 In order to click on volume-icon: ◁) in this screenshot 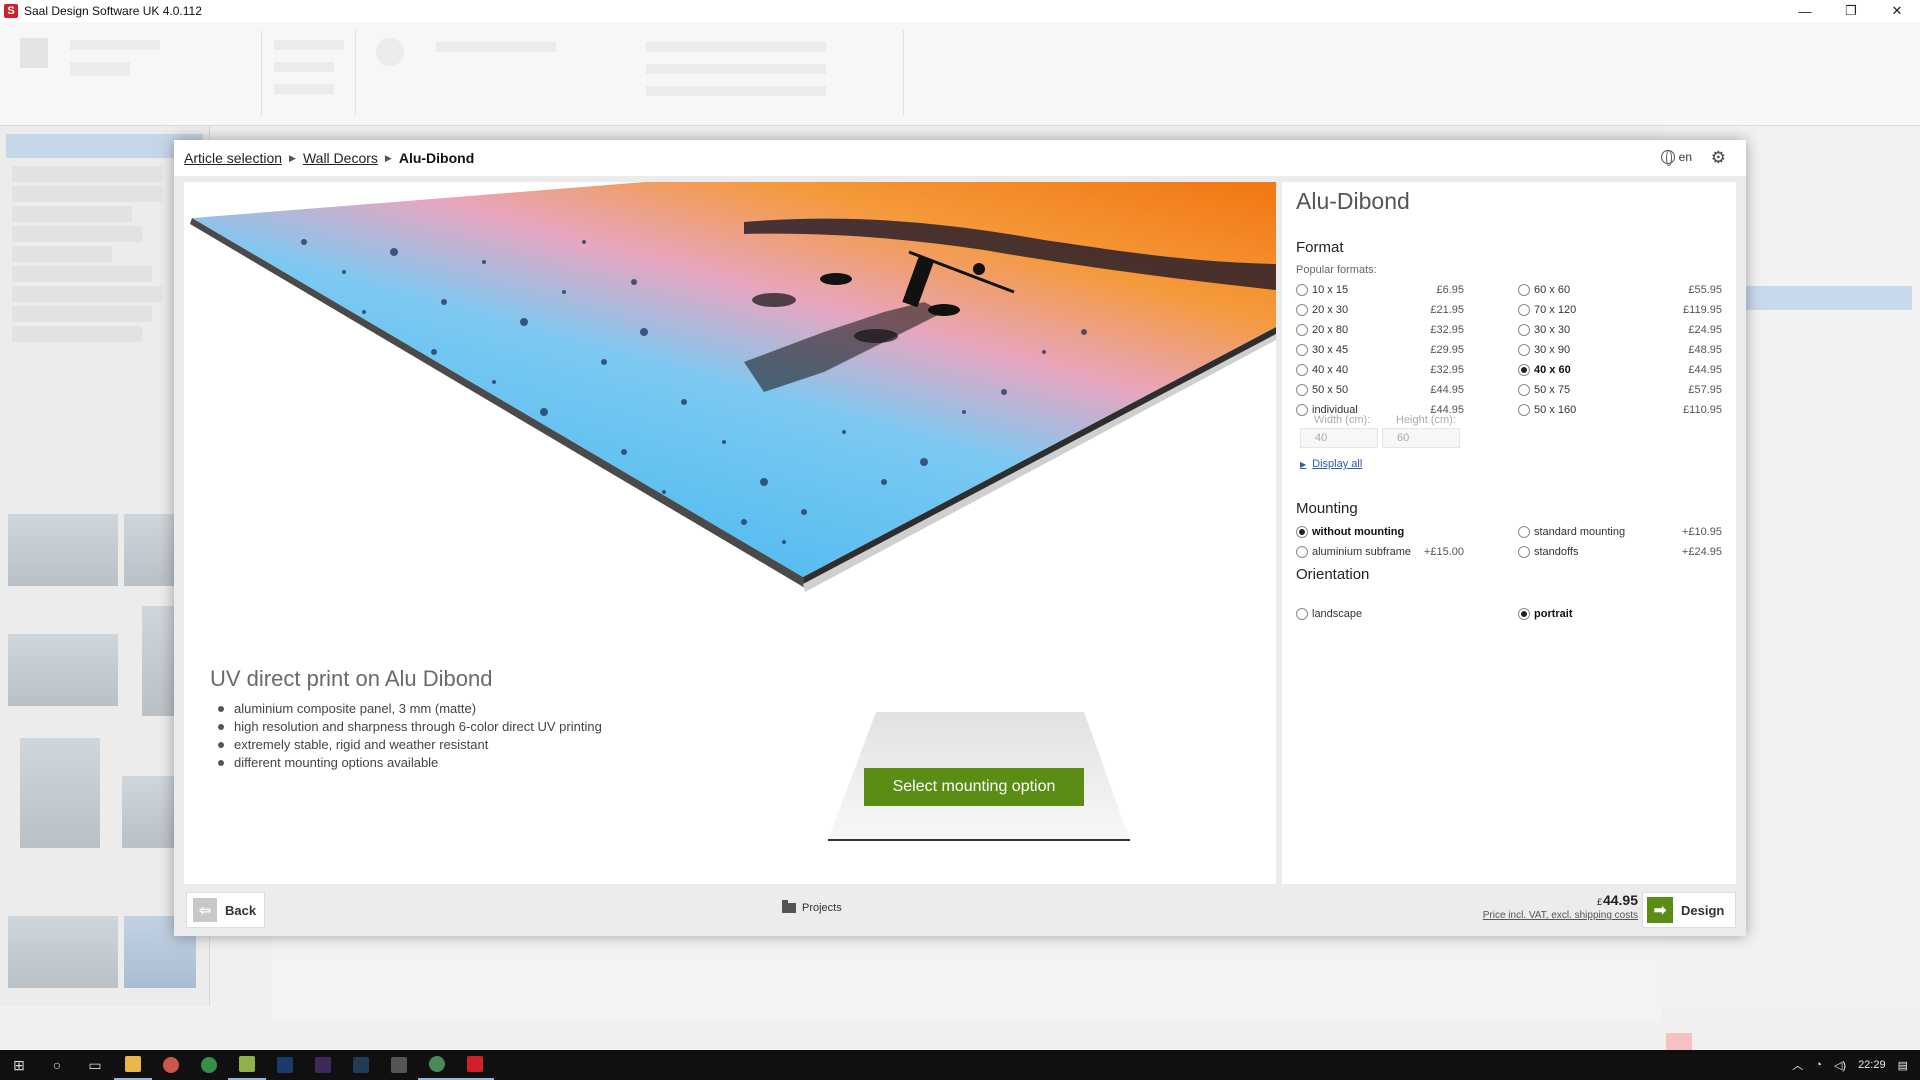, I will do `click(1840, 1065)`.